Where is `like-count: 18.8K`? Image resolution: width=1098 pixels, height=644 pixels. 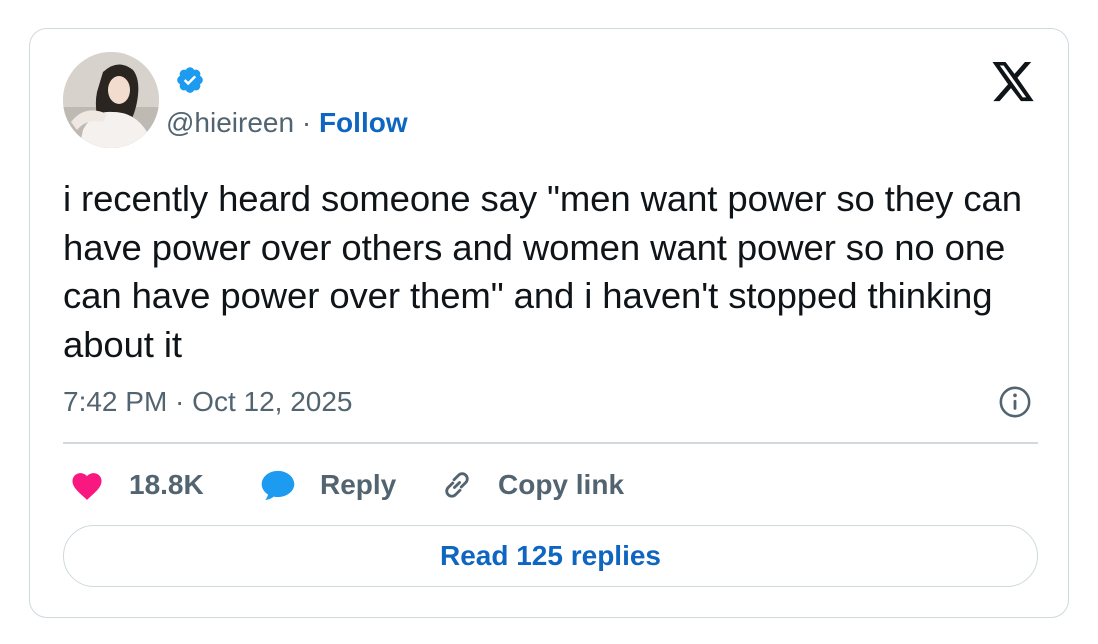 like-count: 18.8K is located at coordinates (166, 484).